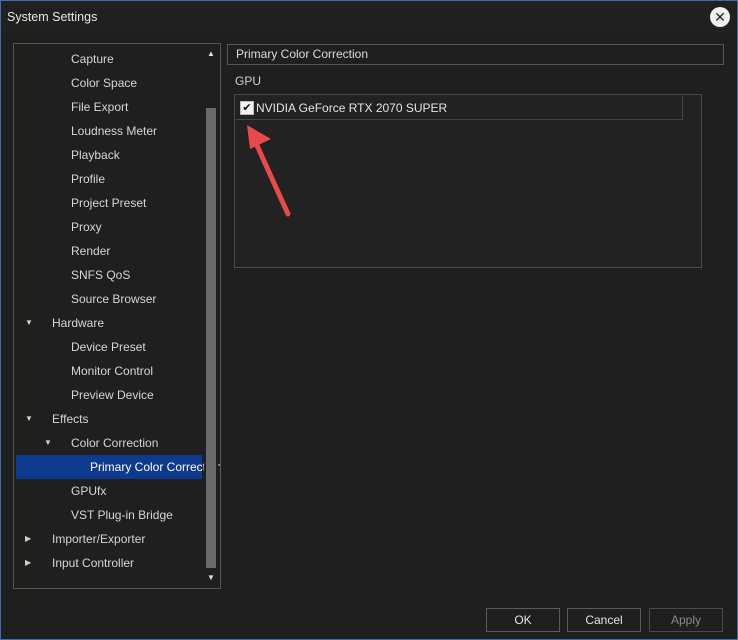 The height and width of the screenshot is (640, 738). Describe the element at coordinates (95, 155) in the screenshot. I see `tree-item-label: Playback` at that location.